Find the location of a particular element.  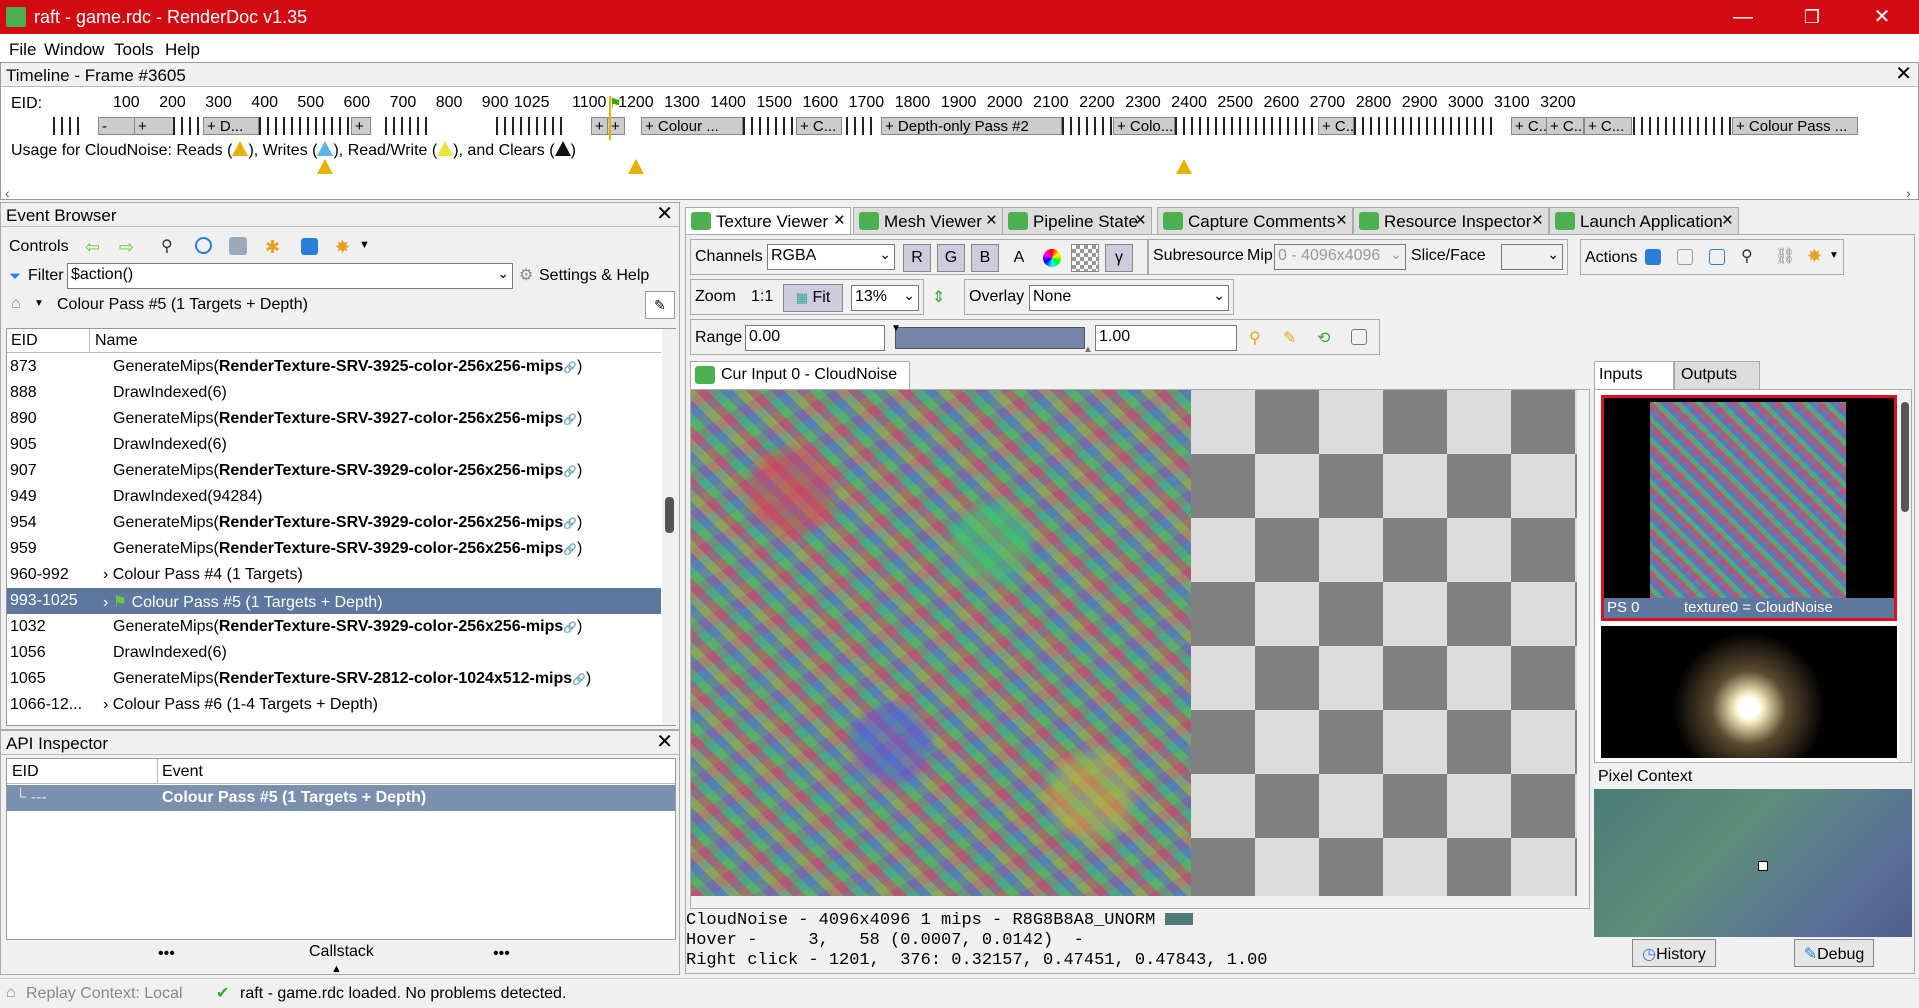

history-button: ◷History is located at coordinates (1674, 953).